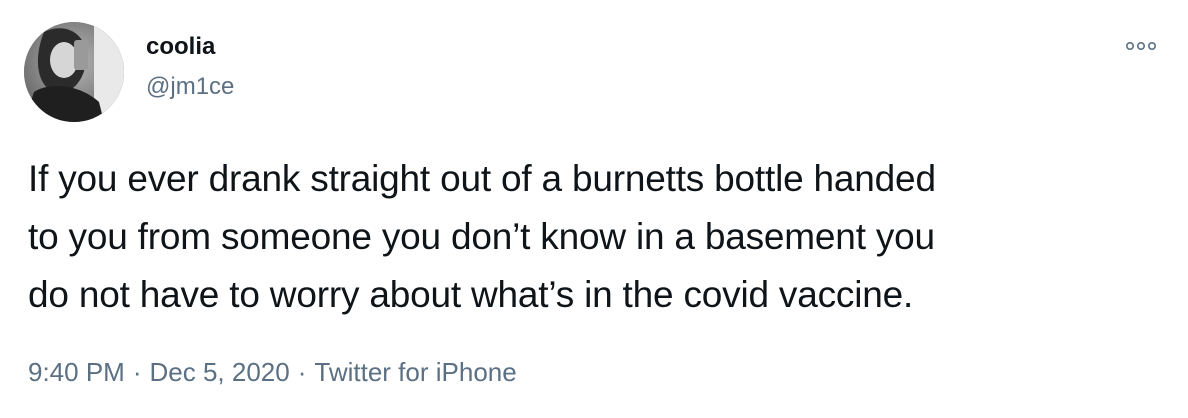 The height and width of the screenshot is (418, 1188). I want to click on tweet-meta: 9:40 PM · Dec 5, 2020 · Twitter for iPhone, so click(272, 372).